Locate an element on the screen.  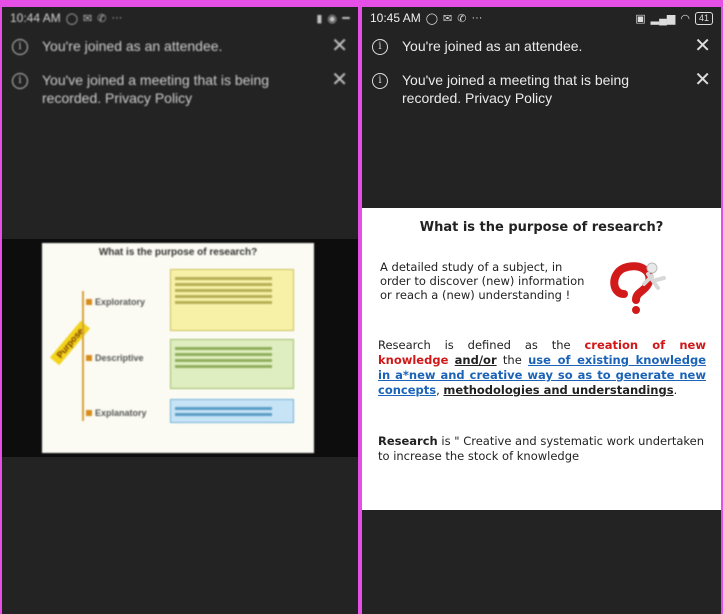
status-time: 10:44 AM is located at coordinates (35, 18).